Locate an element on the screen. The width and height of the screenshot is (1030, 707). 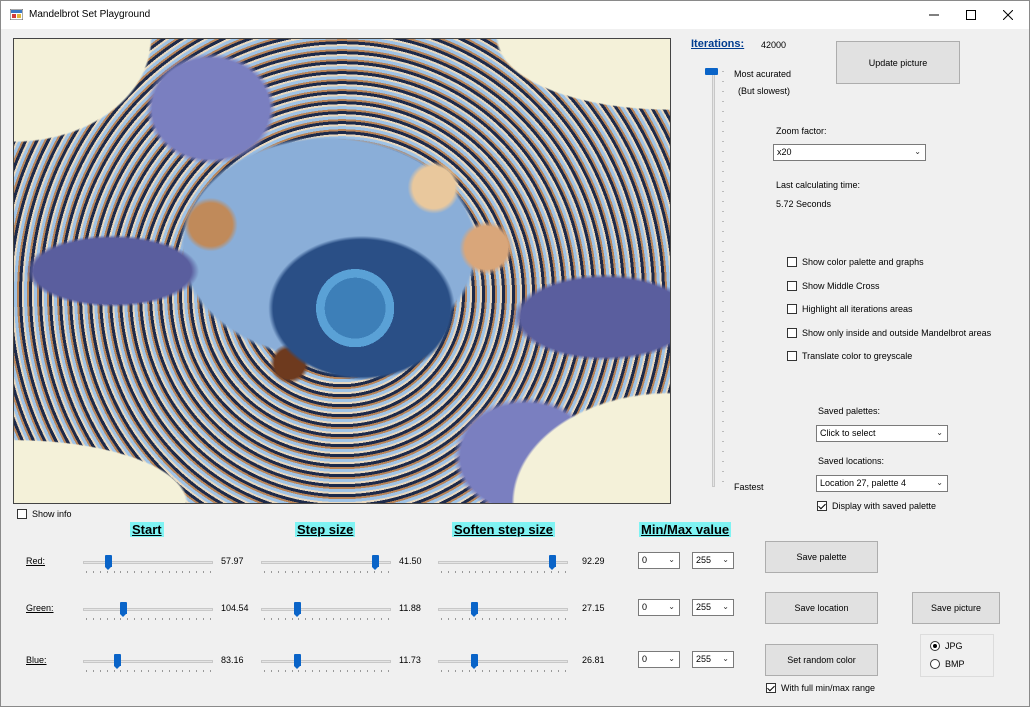
option-box is located at coordinates (792, 356).